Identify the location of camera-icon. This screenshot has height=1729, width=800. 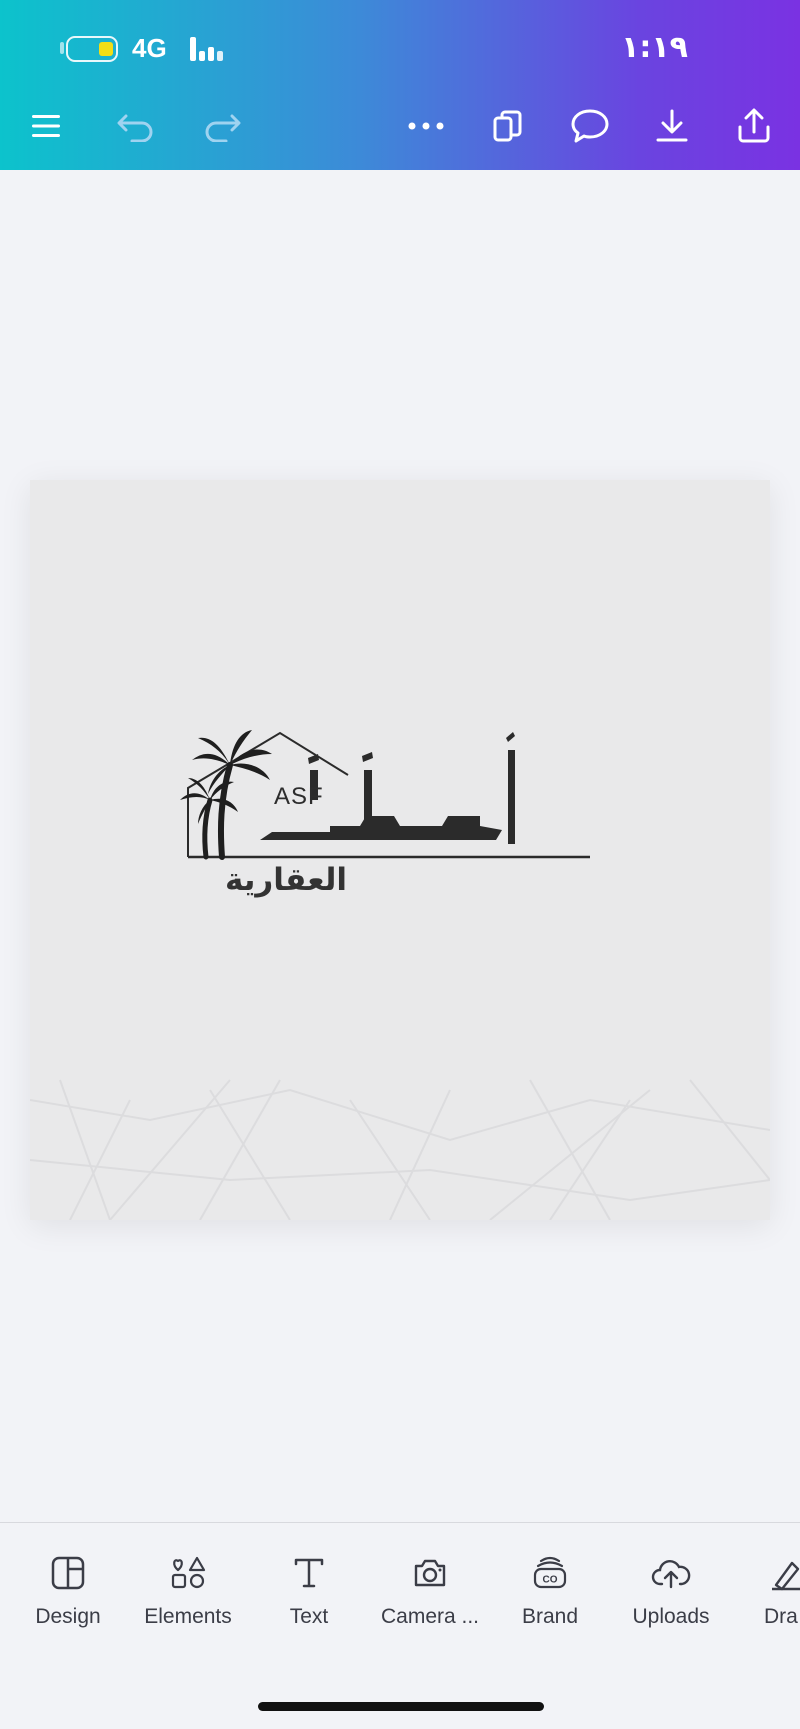
(430, 1573).